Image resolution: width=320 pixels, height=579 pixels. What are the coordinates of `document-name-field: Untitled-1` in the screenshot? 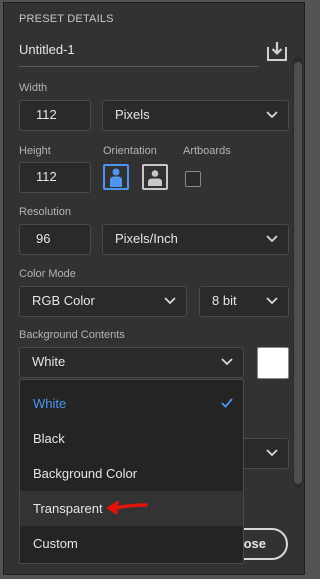 It's located at (139, 52).